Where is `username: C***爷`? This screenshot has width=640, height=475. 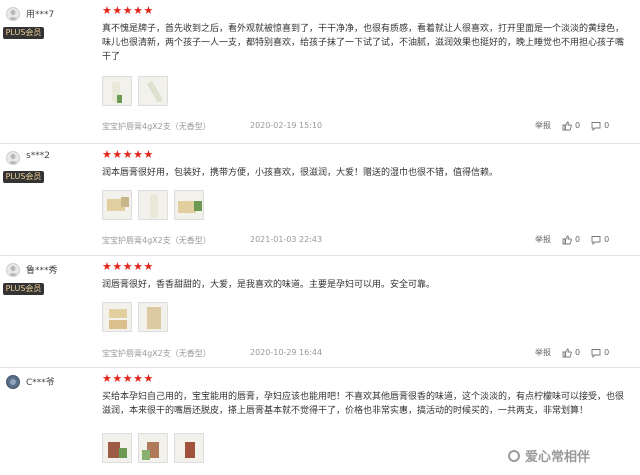
username: C***爷 is located at coordinates (40, 383).